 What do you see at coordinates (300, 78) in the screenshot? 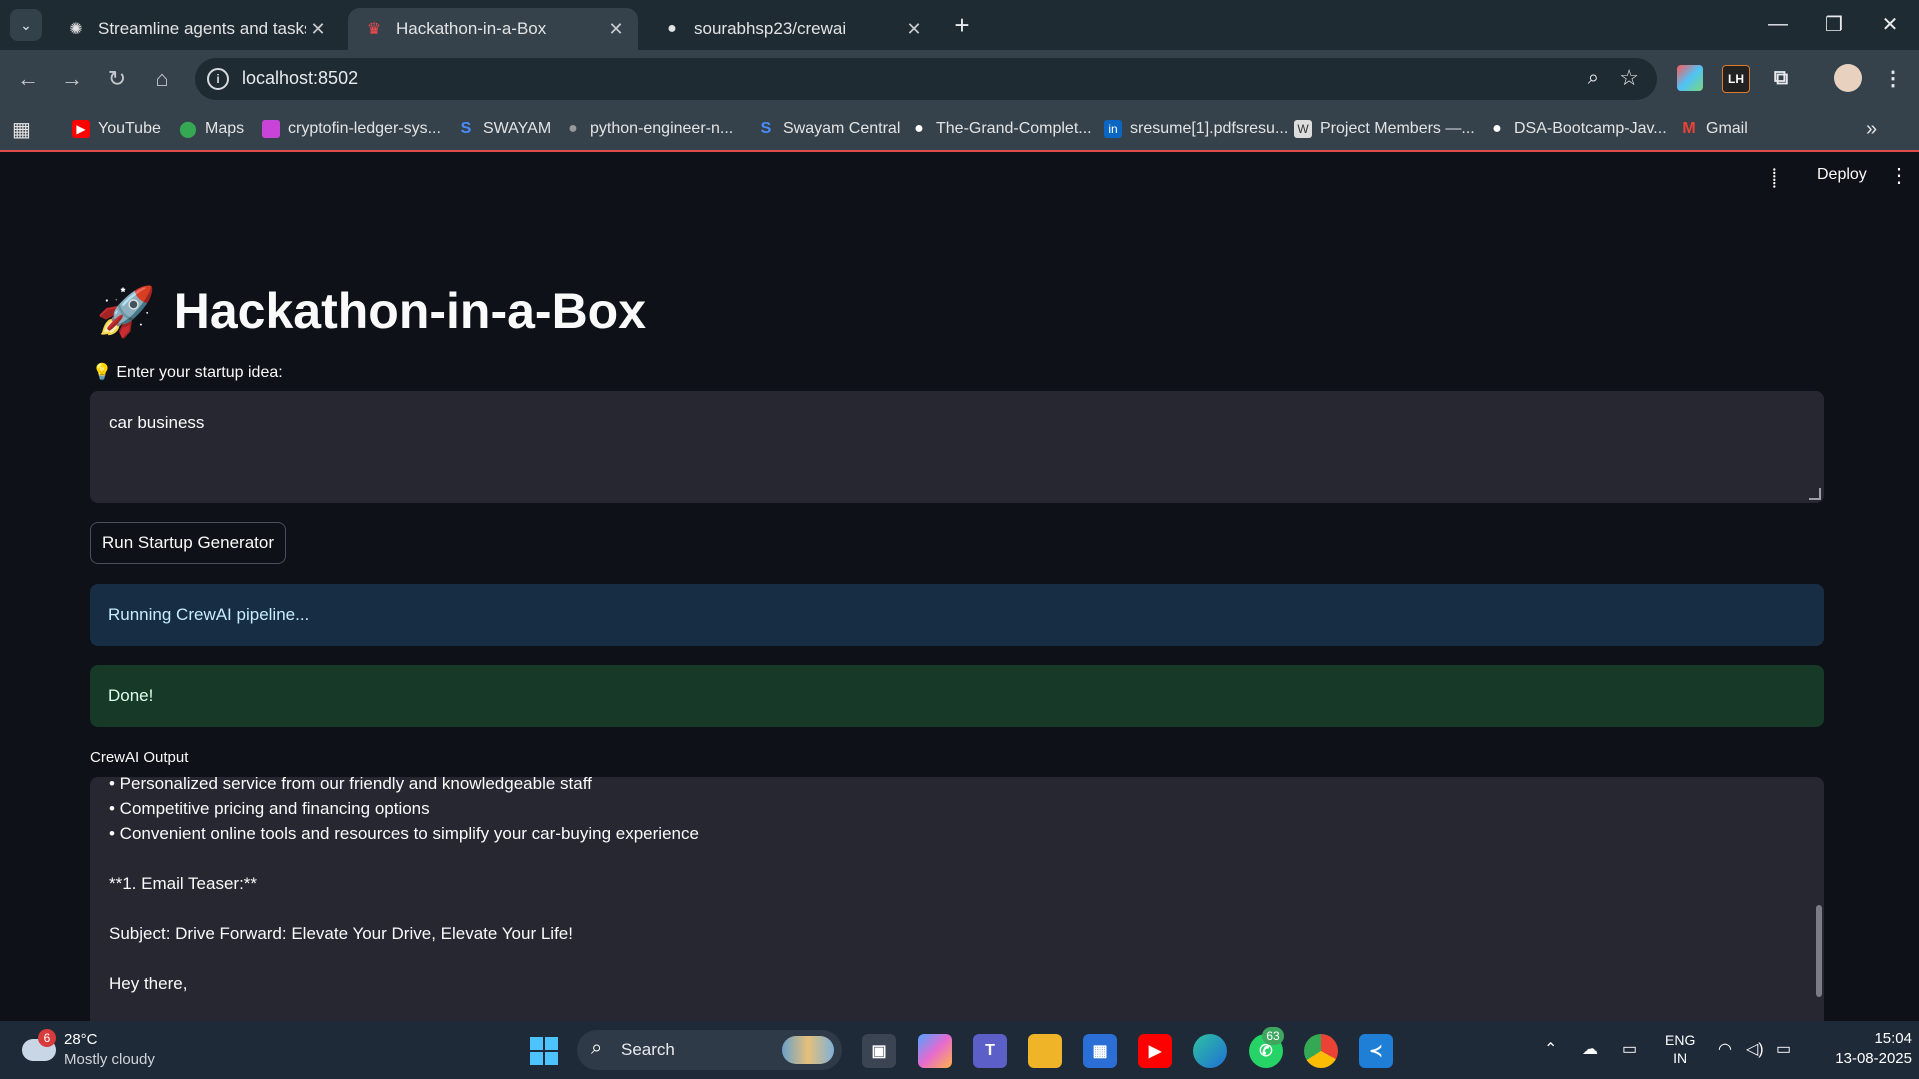
I see `url-text: localhost:8502` at bounding box center [300, 78].